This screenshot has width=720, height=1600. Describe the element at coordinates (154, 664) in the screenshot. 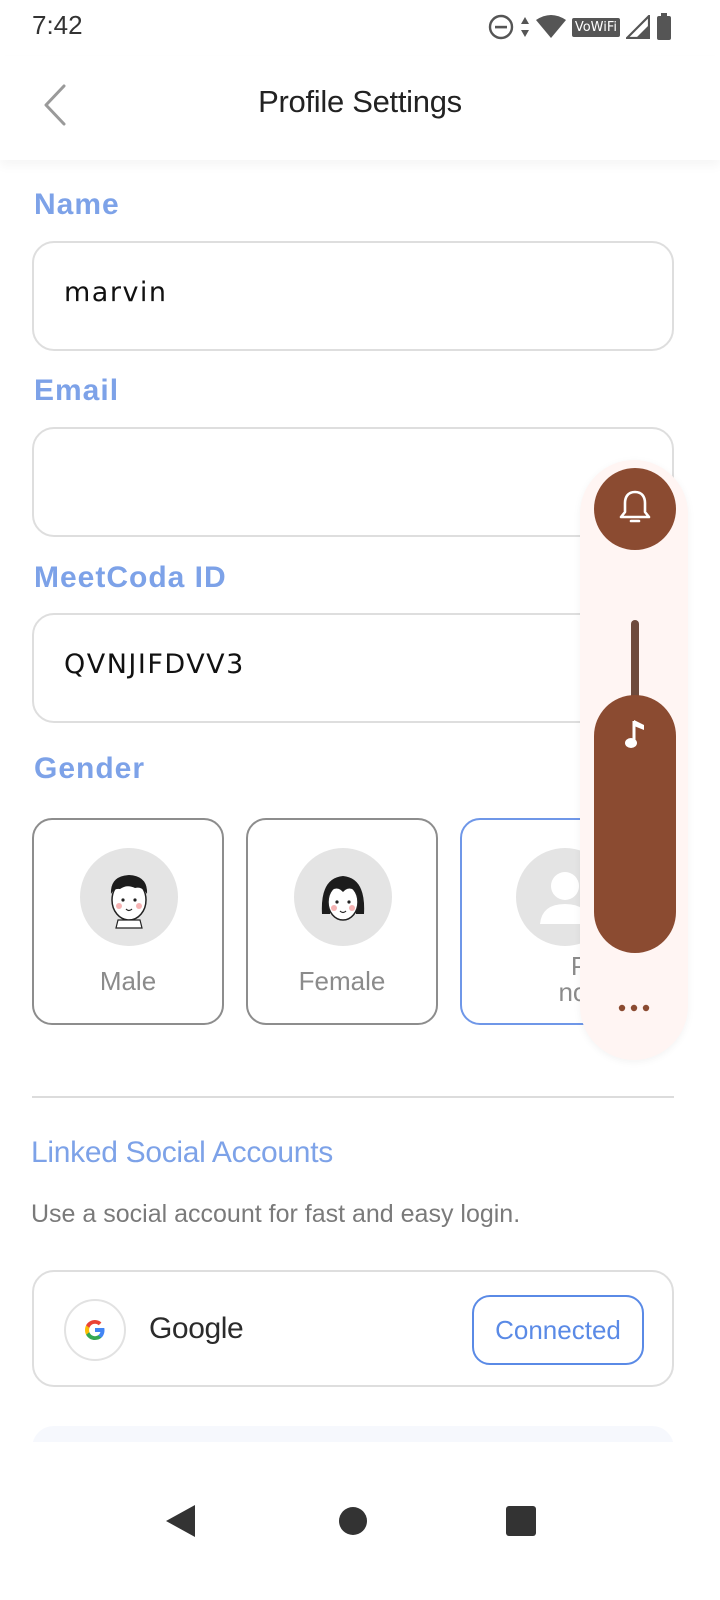

I see `meetcoda-id-value: QVNJIFDVV3` at that location.